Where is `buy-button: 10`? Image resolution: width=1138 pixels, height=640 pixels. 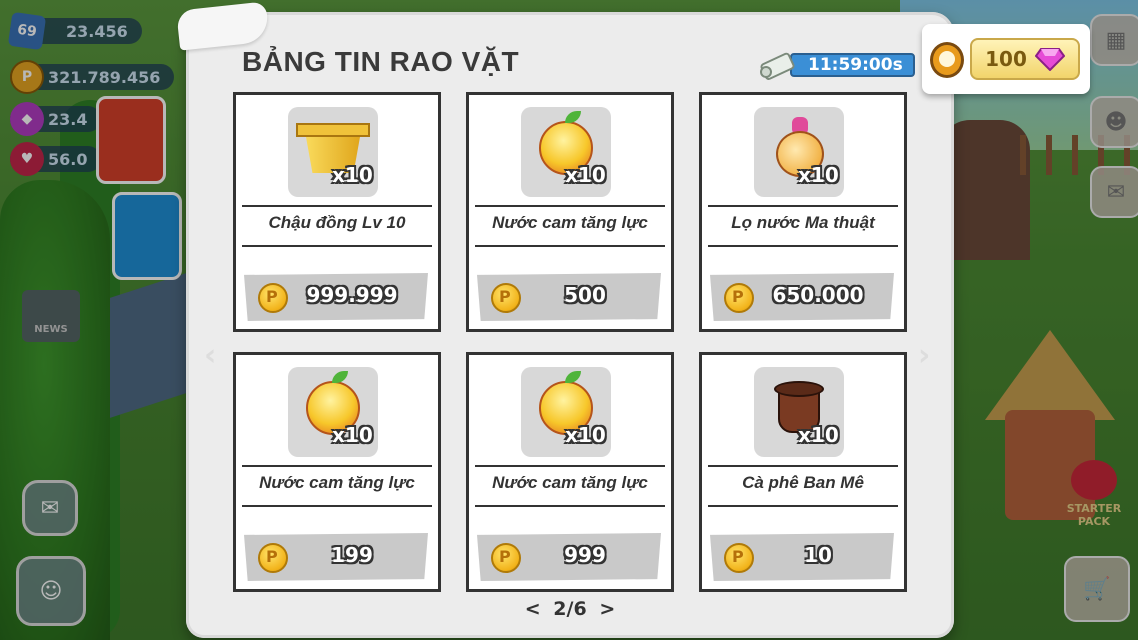
buy-button: 10 is located at coordinates (802, 557).